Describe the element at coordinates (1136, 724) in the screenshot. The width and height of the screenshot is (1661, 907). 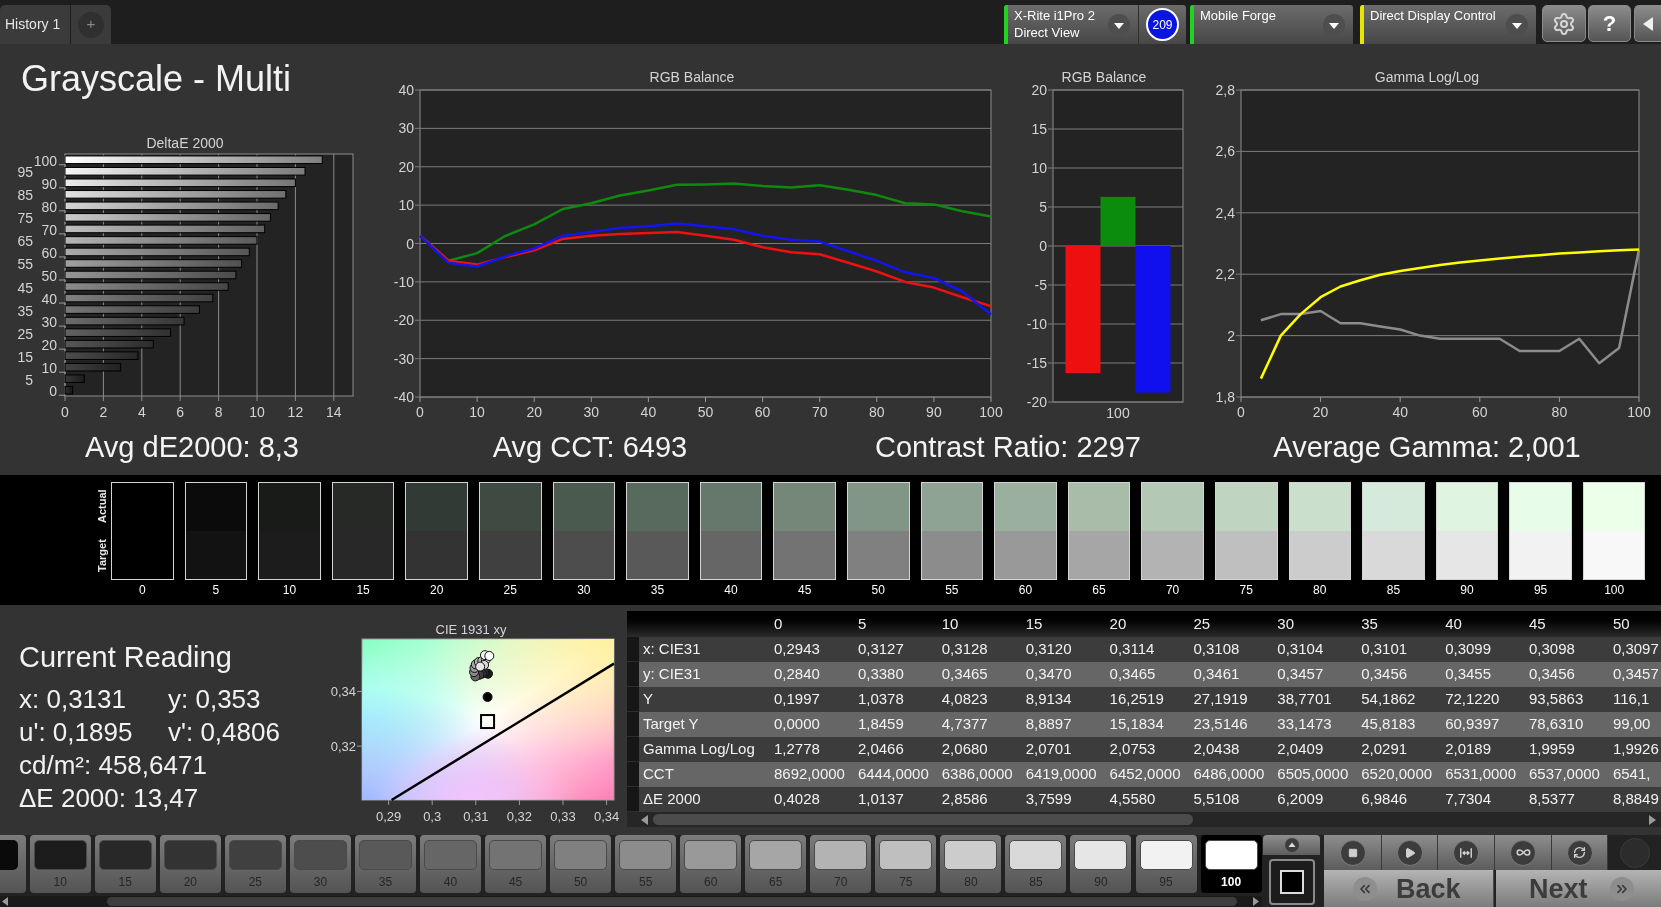
I see `table-cell-text: 15,1834` at that location.